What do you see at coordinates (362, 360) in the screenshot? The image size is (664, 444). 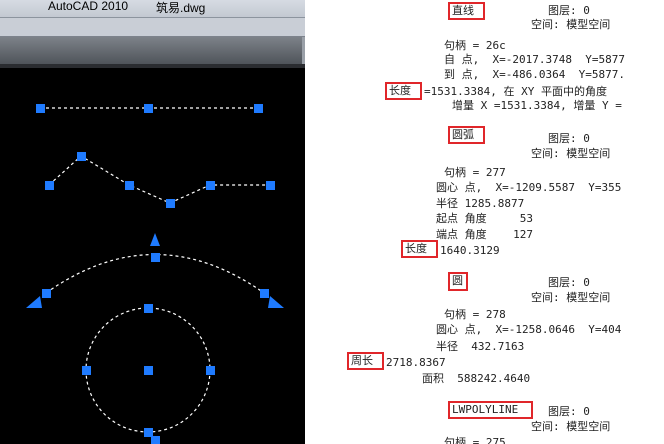 I see `circle-perimeter-label: 周长` at bounding box center [362, 360].